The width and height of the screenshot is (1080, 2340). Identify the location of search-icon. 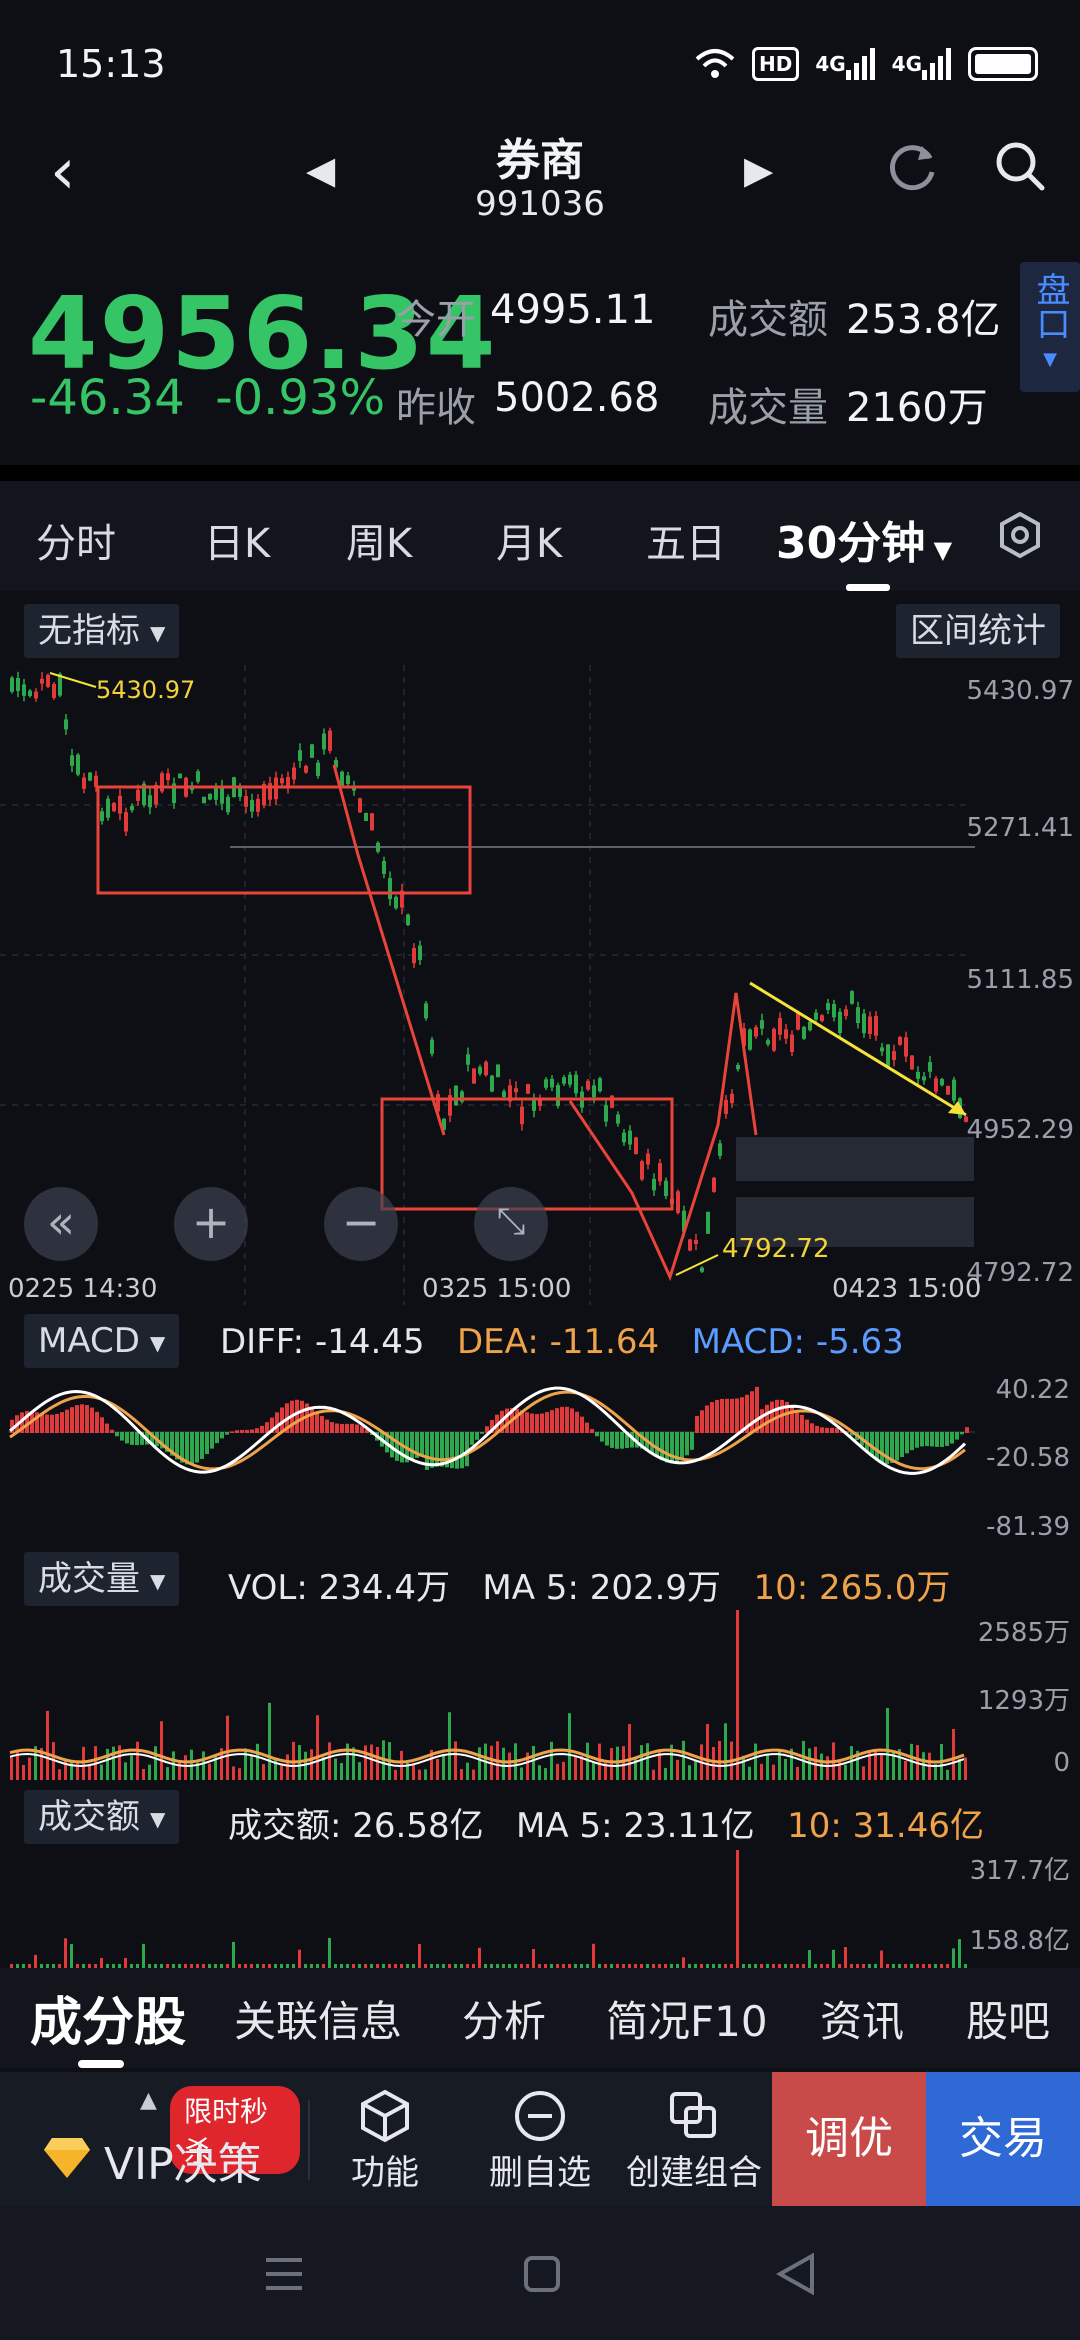
(1020, 166).